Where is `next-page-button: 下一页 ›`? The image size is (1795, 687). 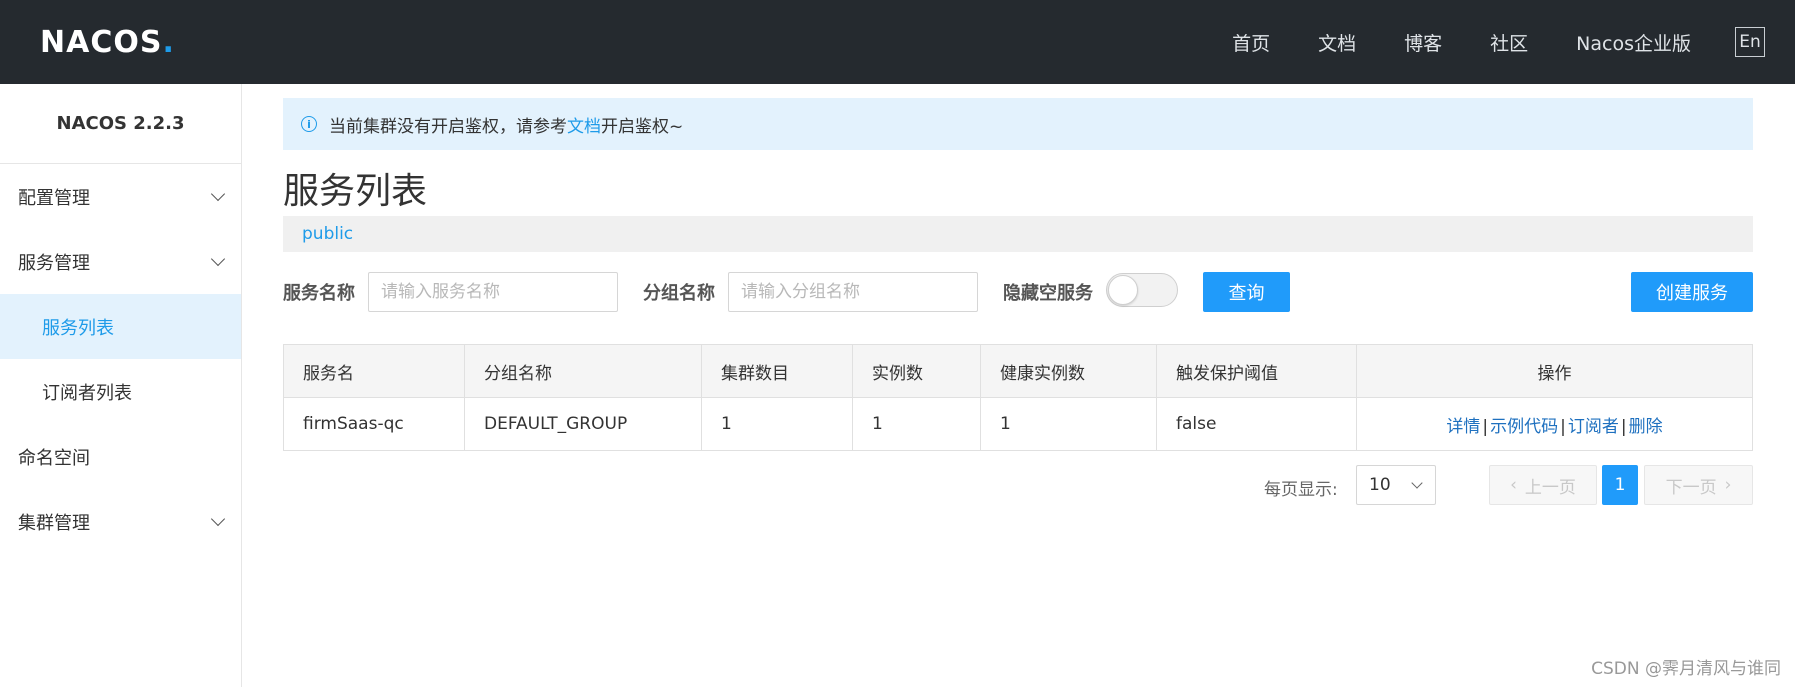 next-page-button: 下一页 › is located at coordinates (1698, 485).